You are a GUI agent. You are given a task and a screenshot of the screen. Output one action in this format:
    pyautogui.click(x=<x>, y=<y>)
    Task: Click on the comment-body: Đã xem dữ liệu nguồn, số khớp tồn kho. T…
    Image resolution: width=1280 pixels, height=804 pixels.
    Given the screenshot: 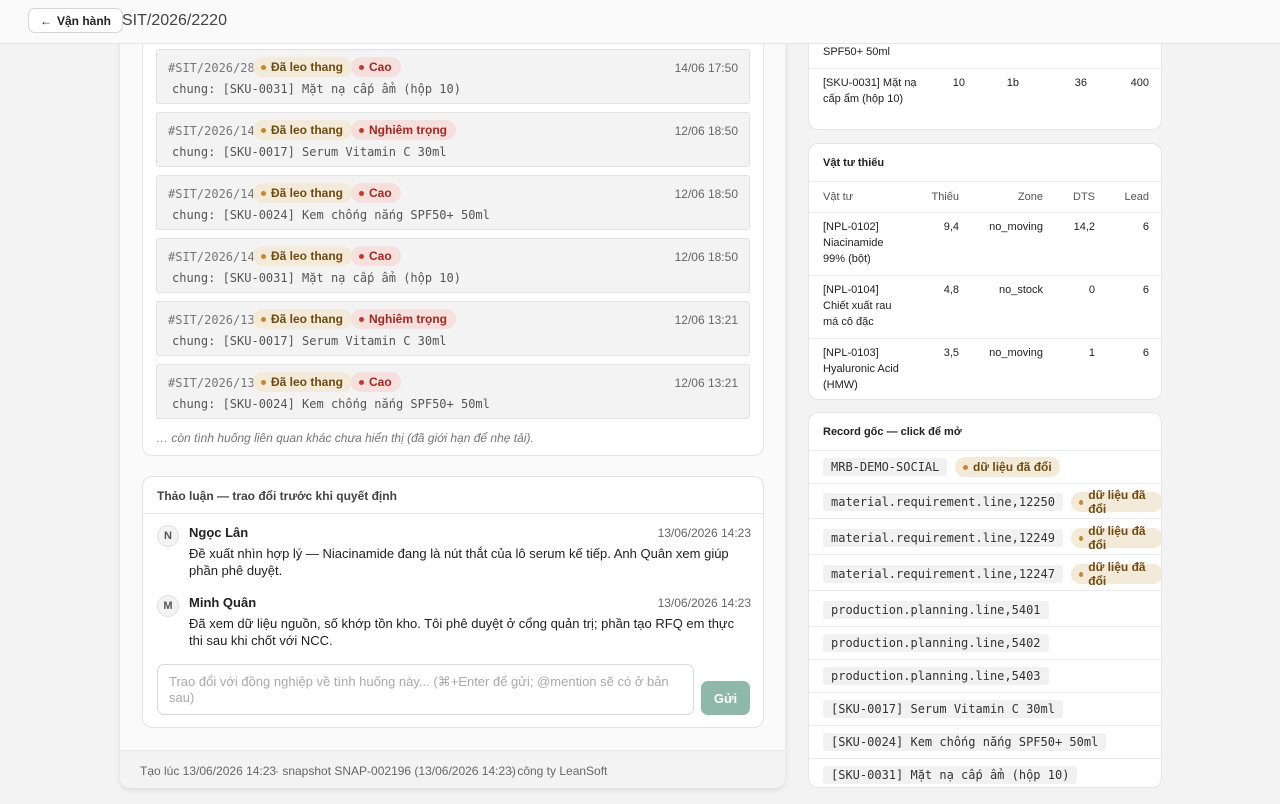 What is the action you would take?
    pyautogui.click(x=462, y=632)
    